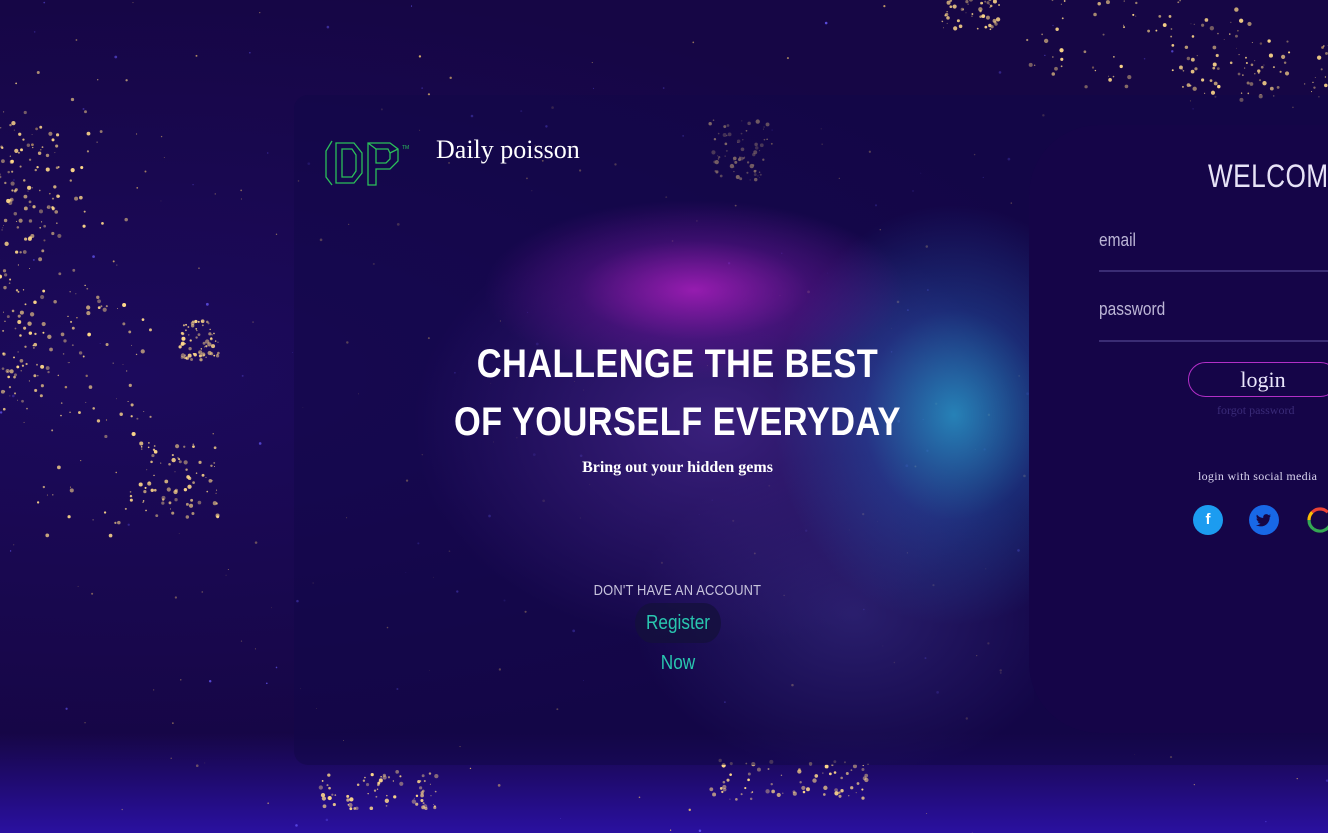 Image resolution: width=1328 pixels, height=833 pixels. I want to click on email-underline, so click(1213, 271).